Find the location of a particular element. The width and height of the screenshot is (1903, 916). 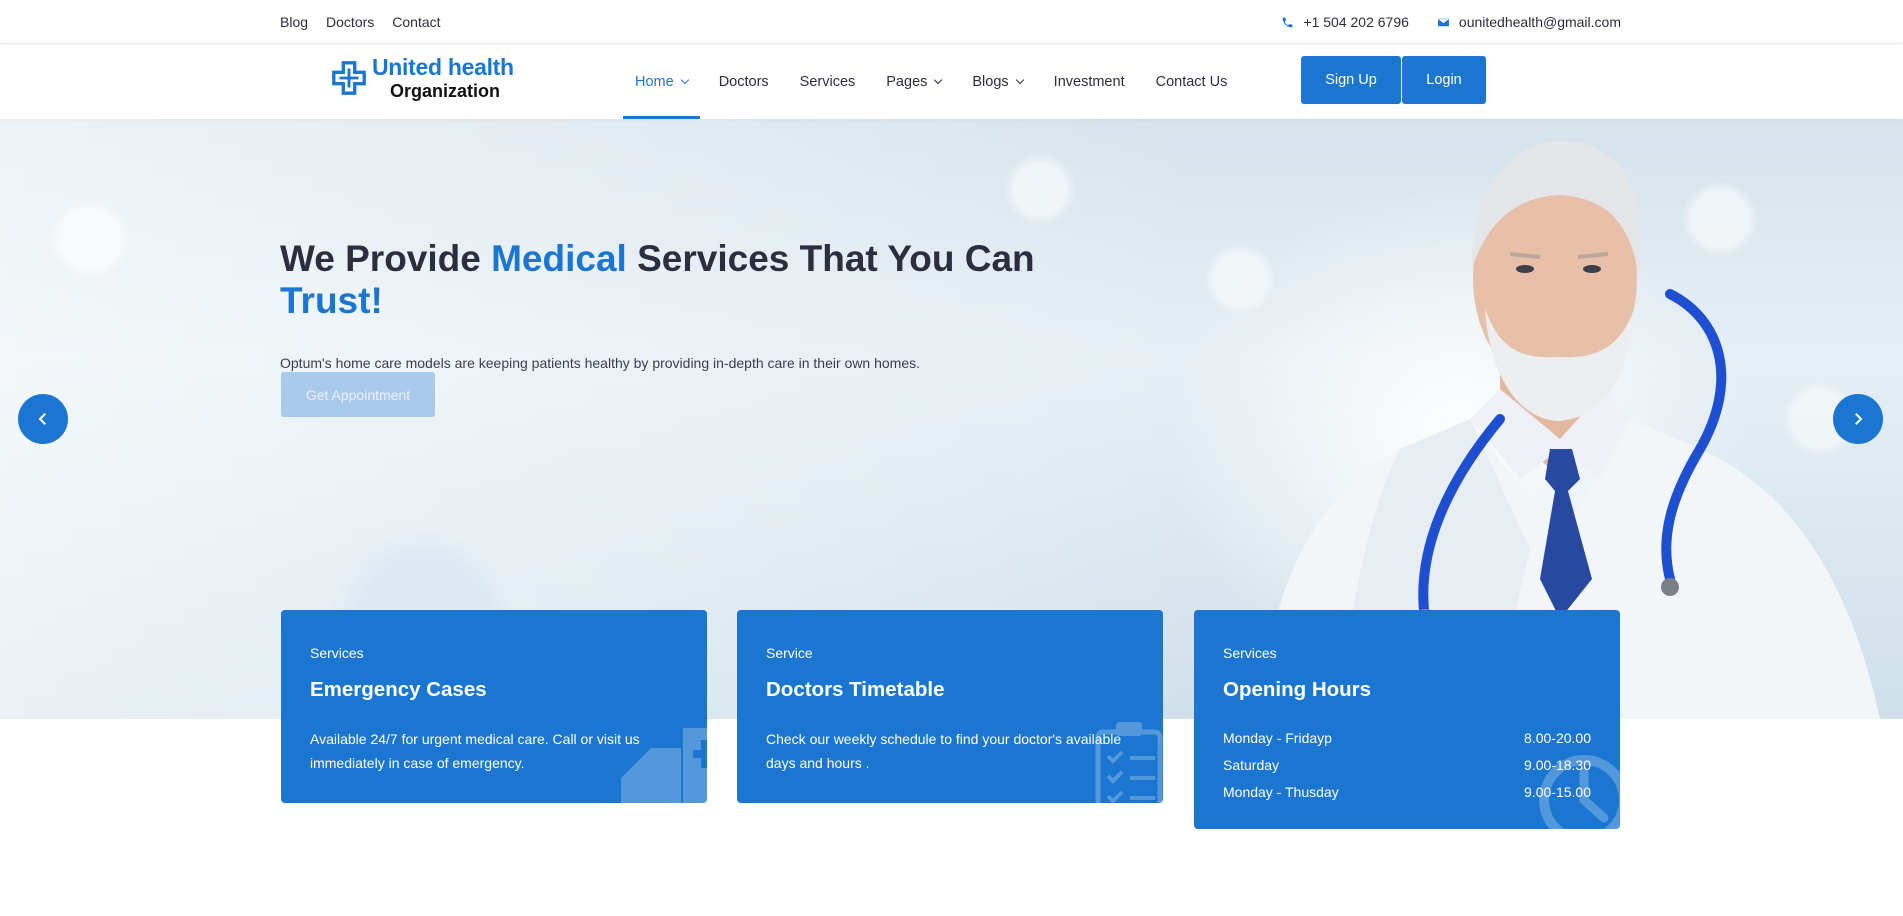

hours-row: Monday - Fridayp 8.00-20.00 is located at coordinates (1407, 737).